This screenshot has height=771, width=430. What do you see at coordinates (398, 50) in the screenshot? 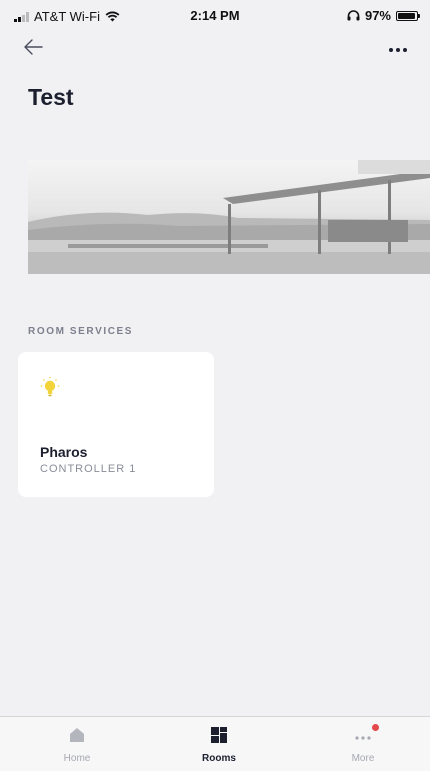
I see `more-options-button` at bounding box center [398, 50].